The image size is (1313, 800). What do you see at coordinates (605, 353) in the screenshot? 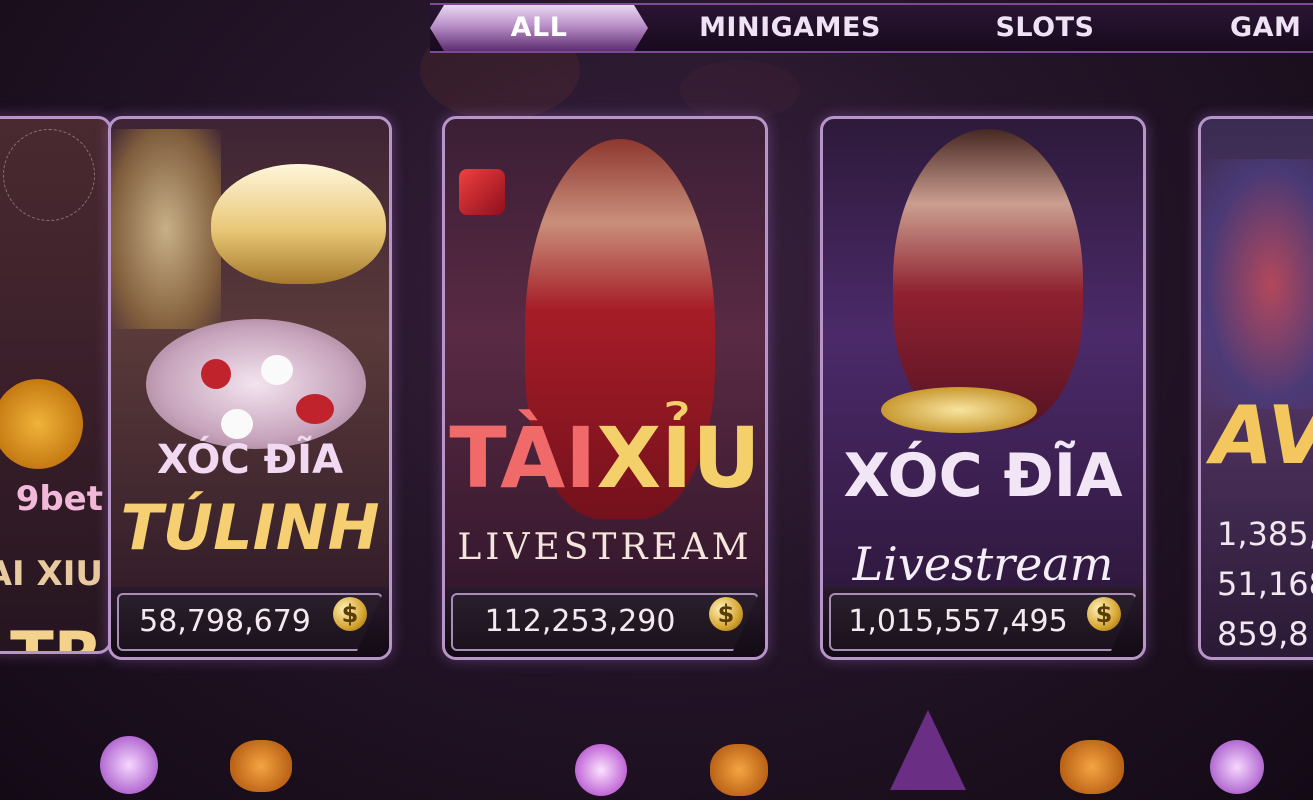
I see `card-artwork: TÀIXỈU LIVESTREAM` at bounding box center [605, 353].